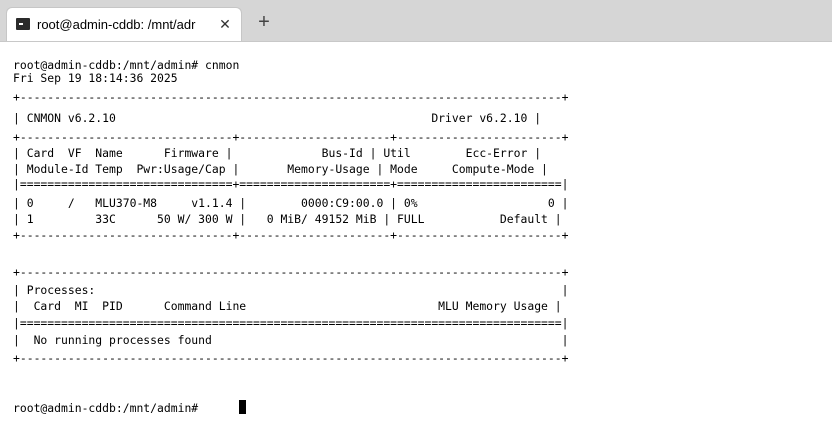 This screenshot has height=422, width=832. I want to click on terminal-icon, so click(23, 24).